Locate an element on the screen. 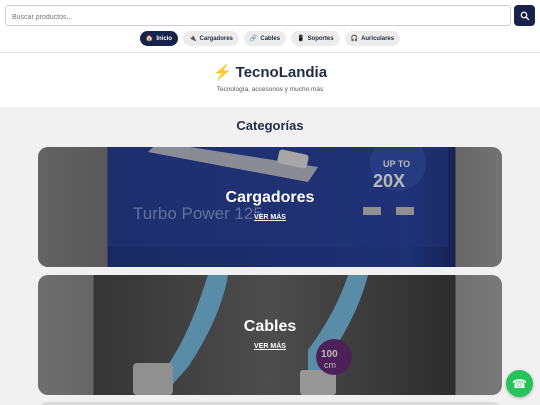  brand-name: TecnoLandia is located at coordinates (281, 72).